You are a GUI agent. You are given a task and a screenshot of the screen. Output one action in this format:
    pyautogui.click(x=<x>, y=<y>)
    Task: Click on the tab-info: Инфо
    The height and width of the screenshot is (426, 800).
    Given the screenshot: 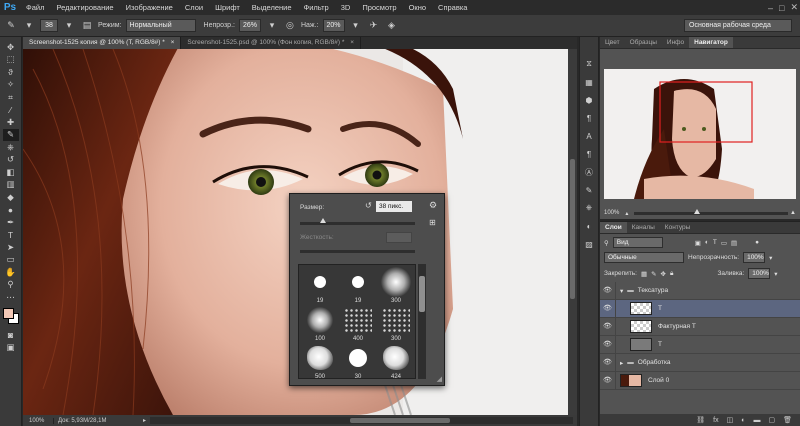 What is the action you would take?
    pyautogui.click(x=675, y=42)
    